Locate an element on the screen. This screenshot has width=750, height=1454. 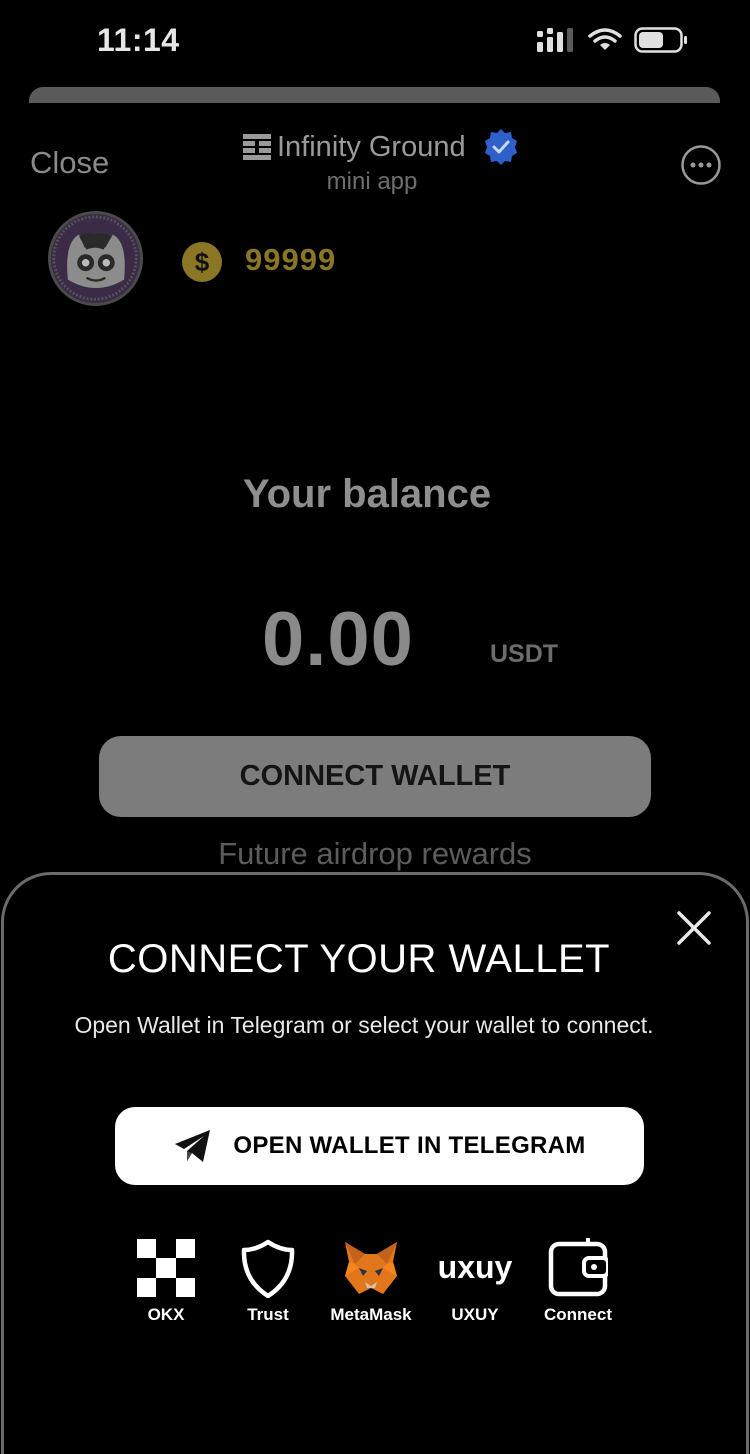
airdrop-rewards-text: Future airdrop rewards is located at coordinates (375, 853).